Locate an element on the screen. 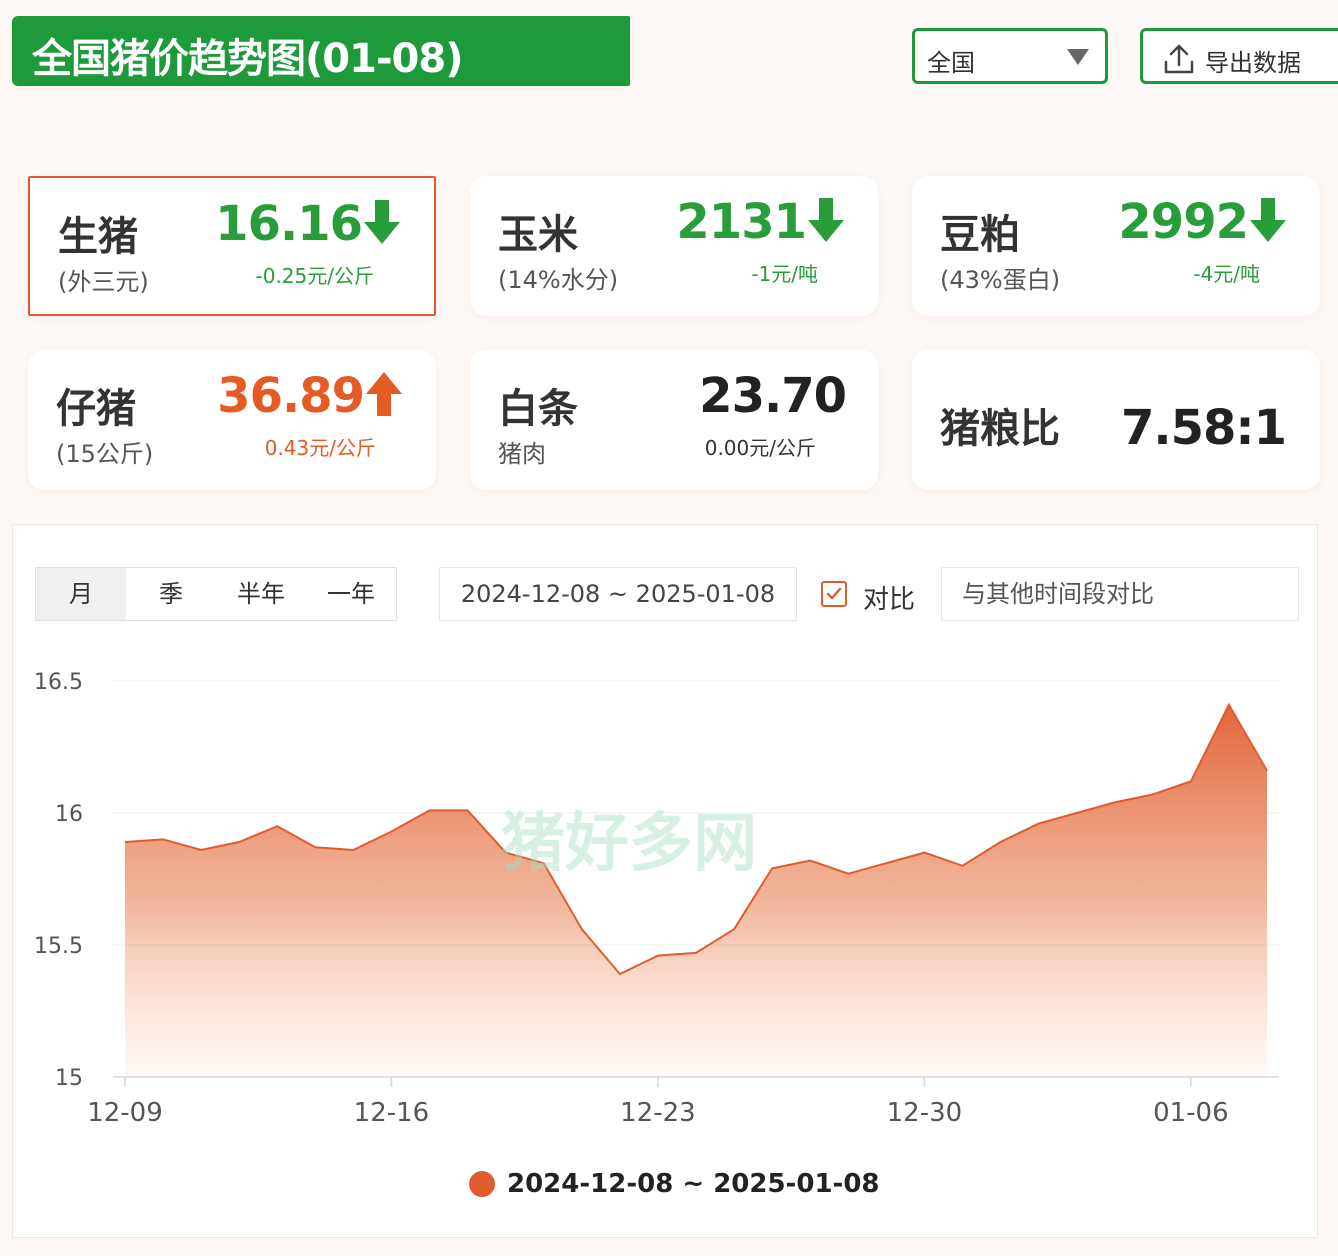 The image size is (1338, 1256). card-sub: (15公斤) is located at coordinates (105, 454).